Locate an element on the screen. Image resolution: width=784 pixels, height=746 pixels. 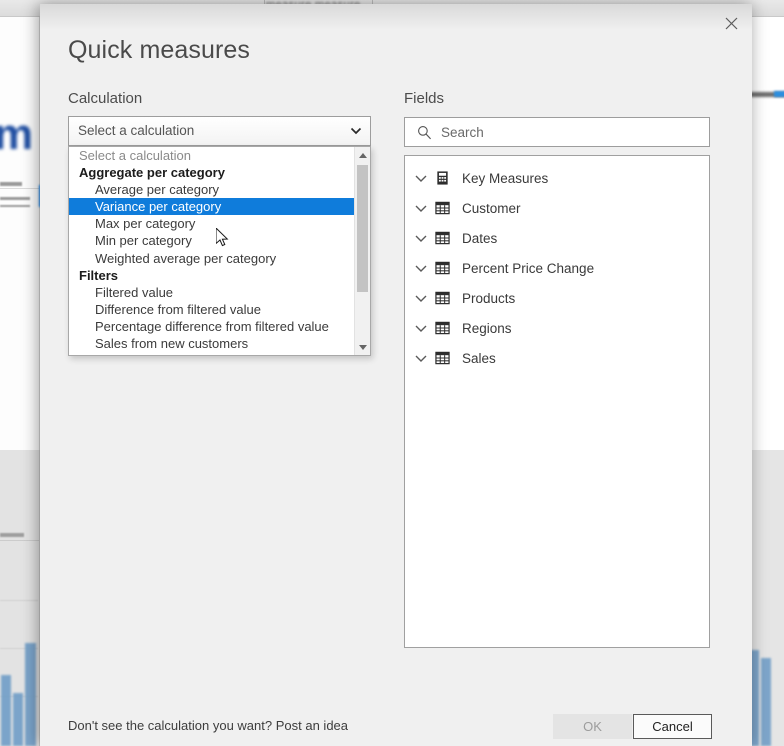
scroll-up-icon is located at coordinates (362, 155).